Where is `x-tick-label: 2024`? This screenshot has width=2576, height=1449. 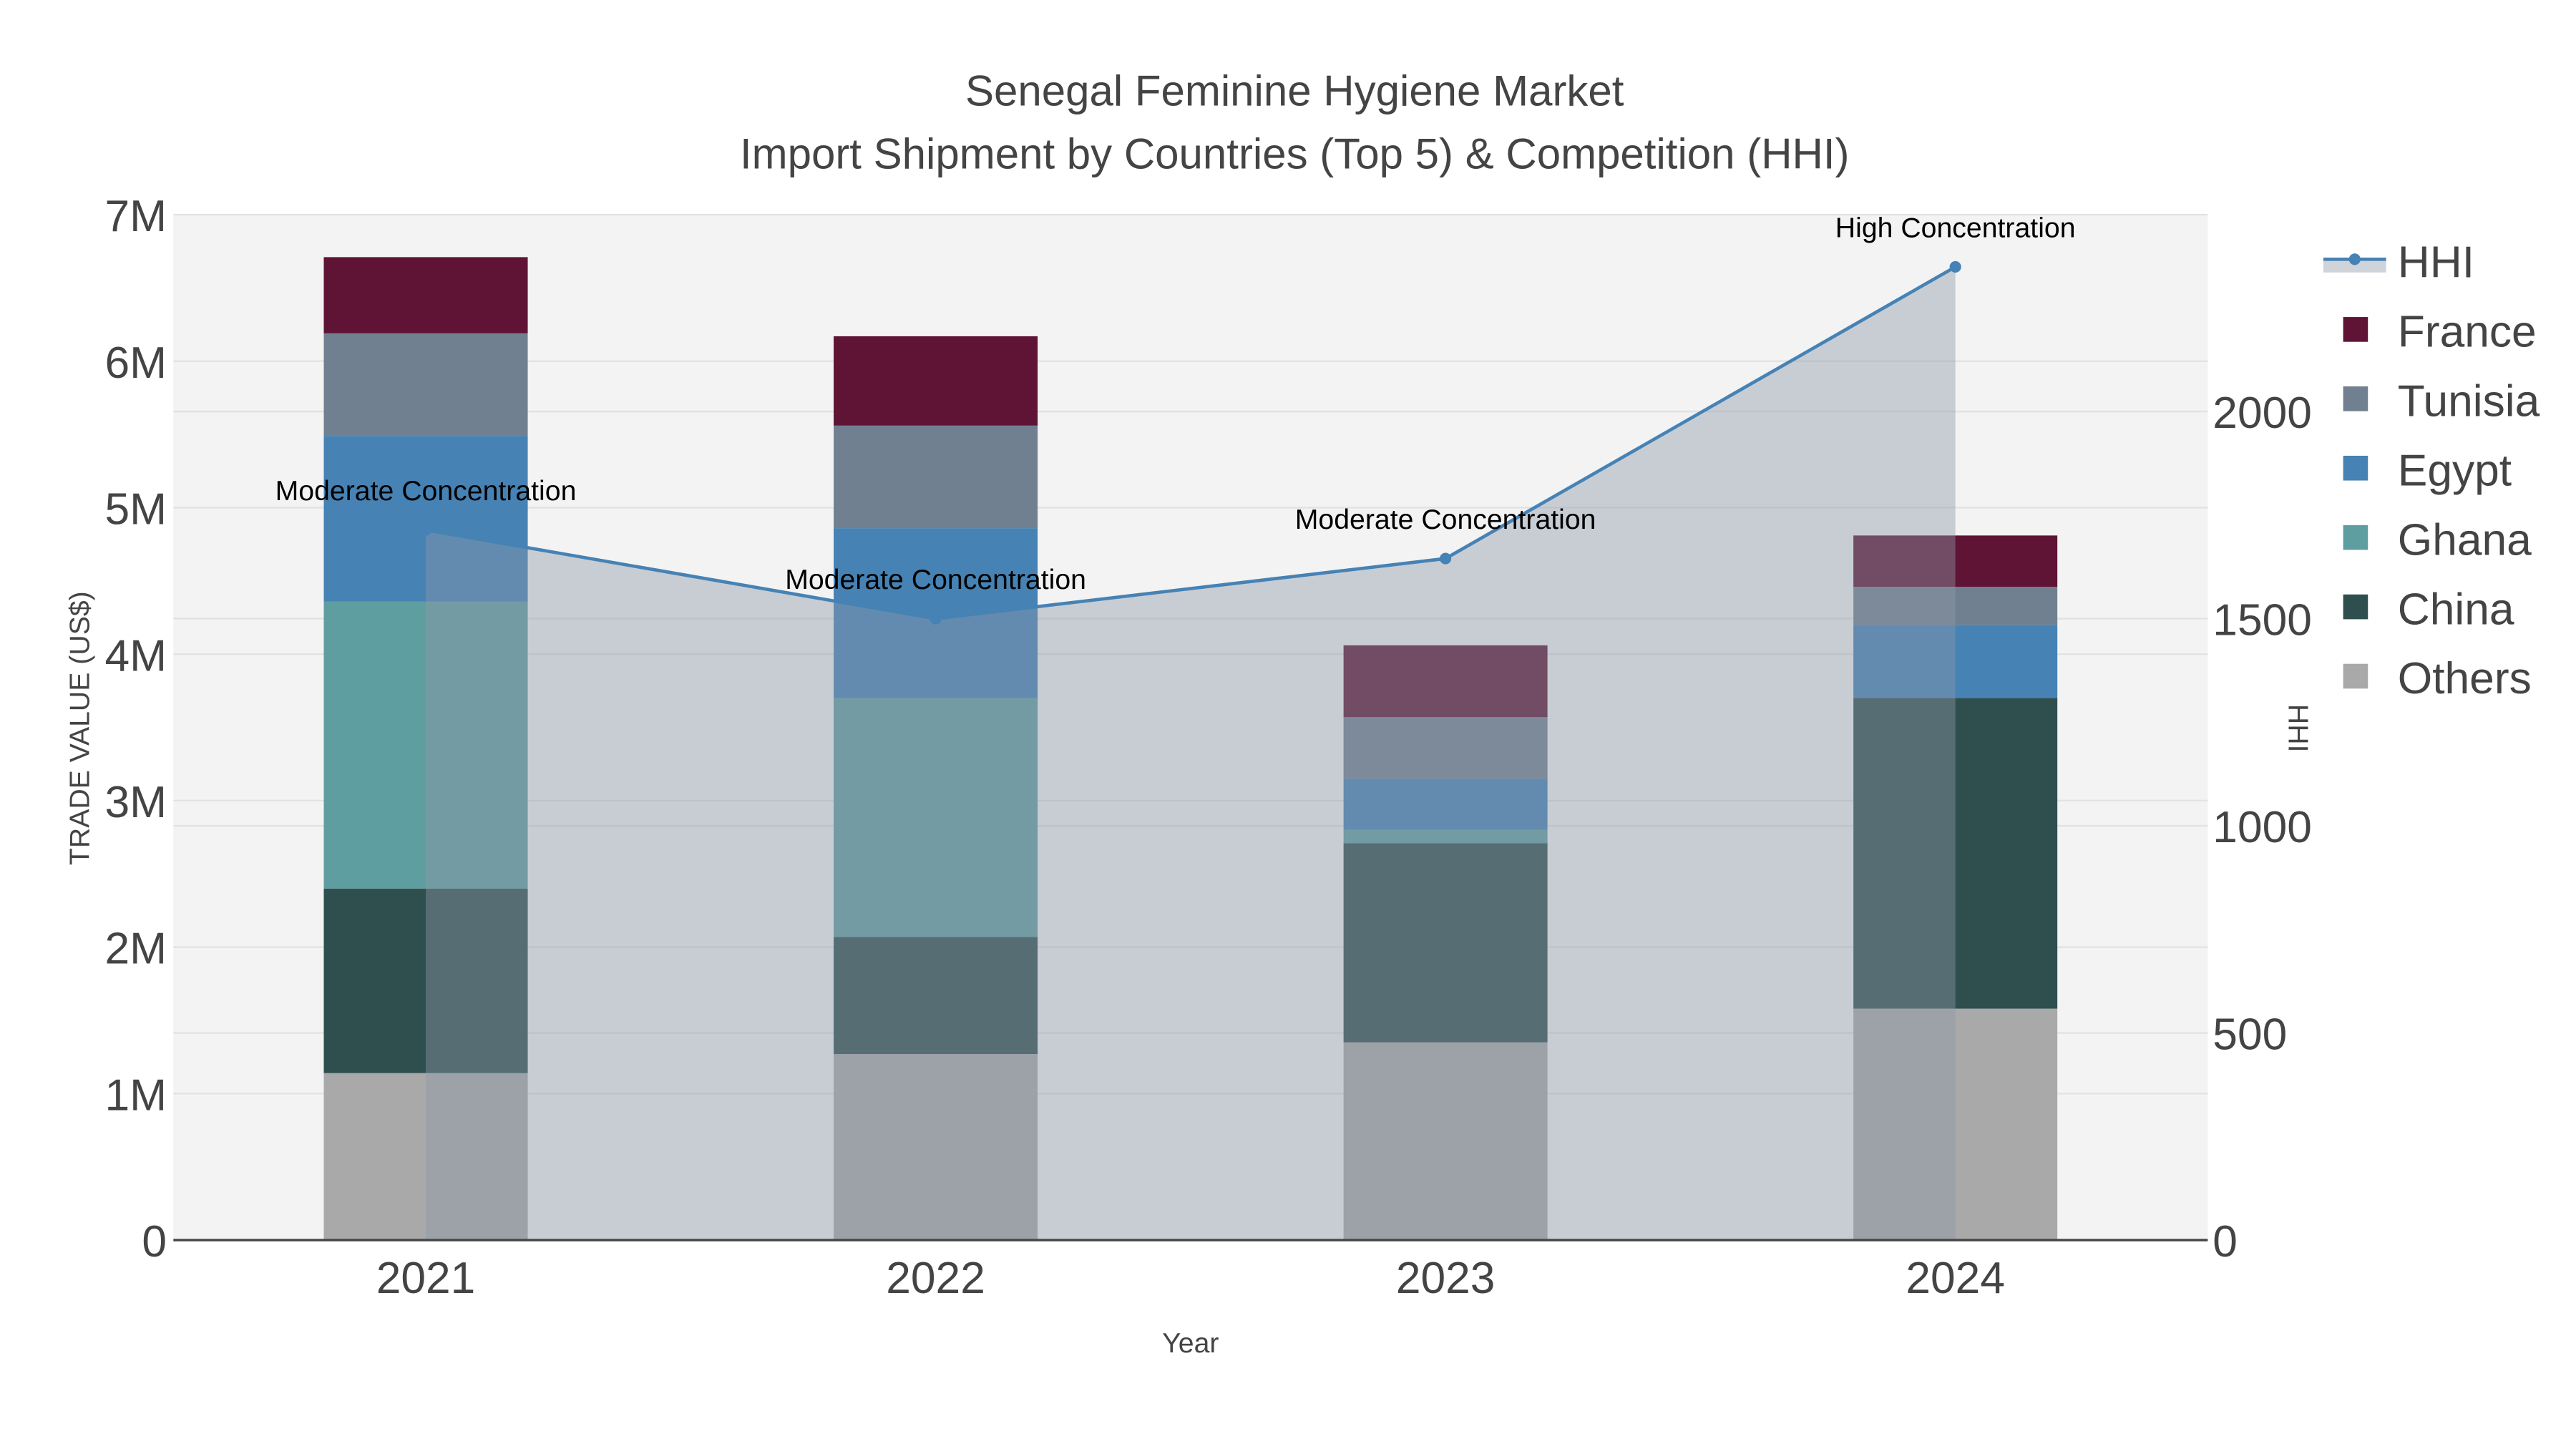
x-tick-label: 2024 is located at coordinates (1955, 1278).